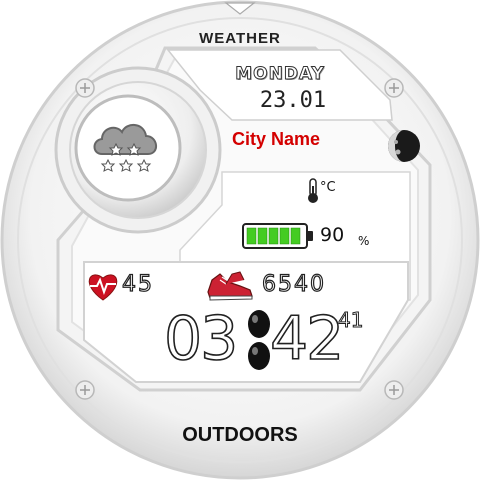  I want to click on moon-phase-icon, so click(404, 146).